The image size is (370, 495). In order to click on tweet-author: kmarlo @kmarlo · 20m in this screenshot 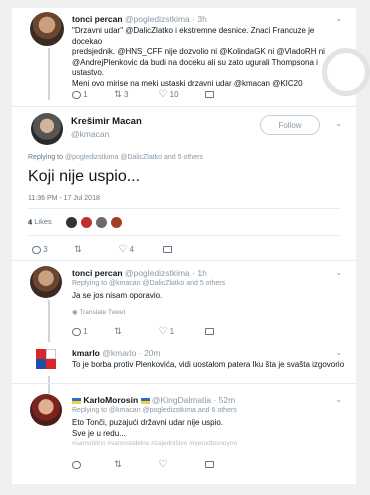, I will do `click(116, 353)`.